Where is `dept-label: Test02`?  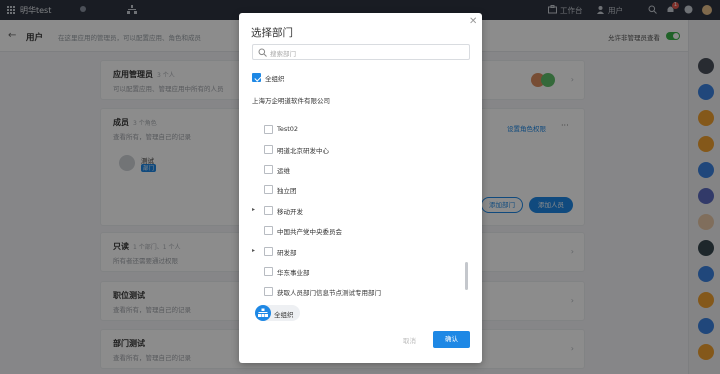 dept-label: Test02 is located at coordinates (288, 129).